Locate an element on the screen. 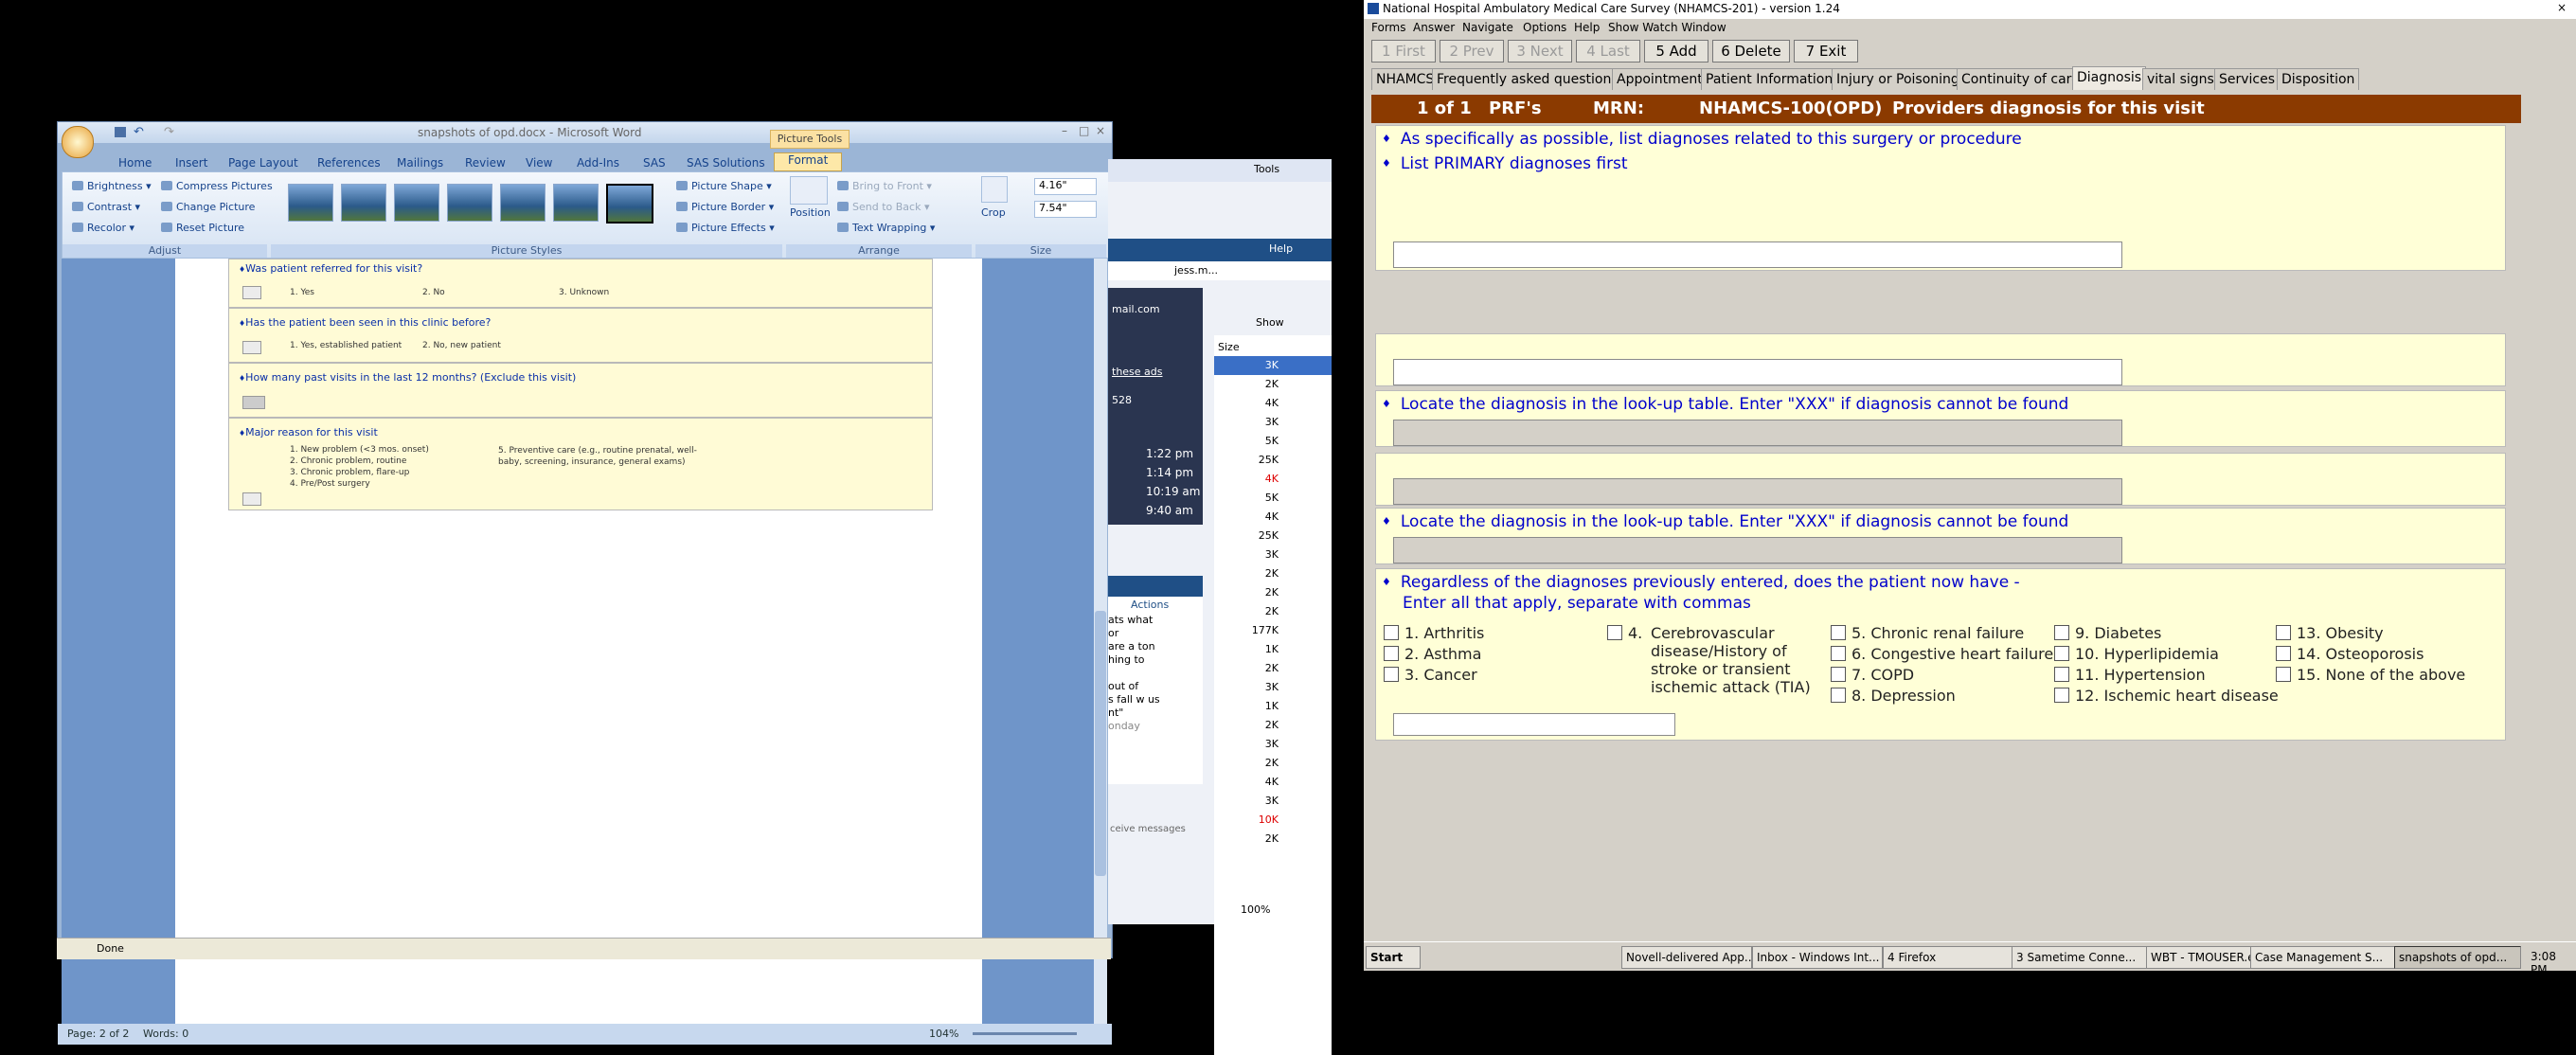  condition-diabetes: 9. Diabetes is located at coordinates (2107, 633).